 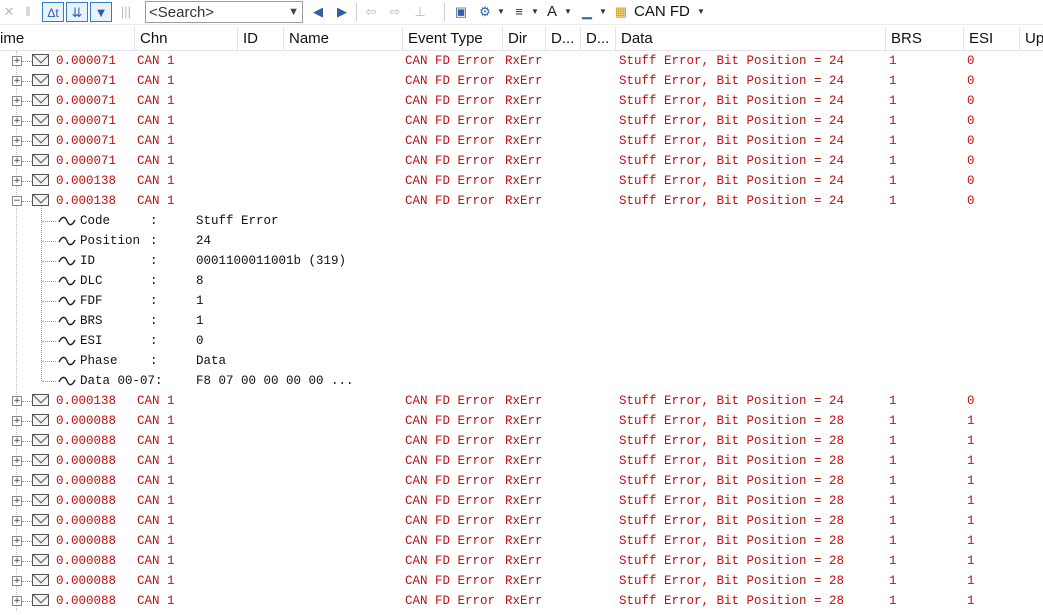 What do you see at coordinates (453, 38) in the screenshot?
I see `column-header-event-type: Event Type` at bounding box center [453, 38].